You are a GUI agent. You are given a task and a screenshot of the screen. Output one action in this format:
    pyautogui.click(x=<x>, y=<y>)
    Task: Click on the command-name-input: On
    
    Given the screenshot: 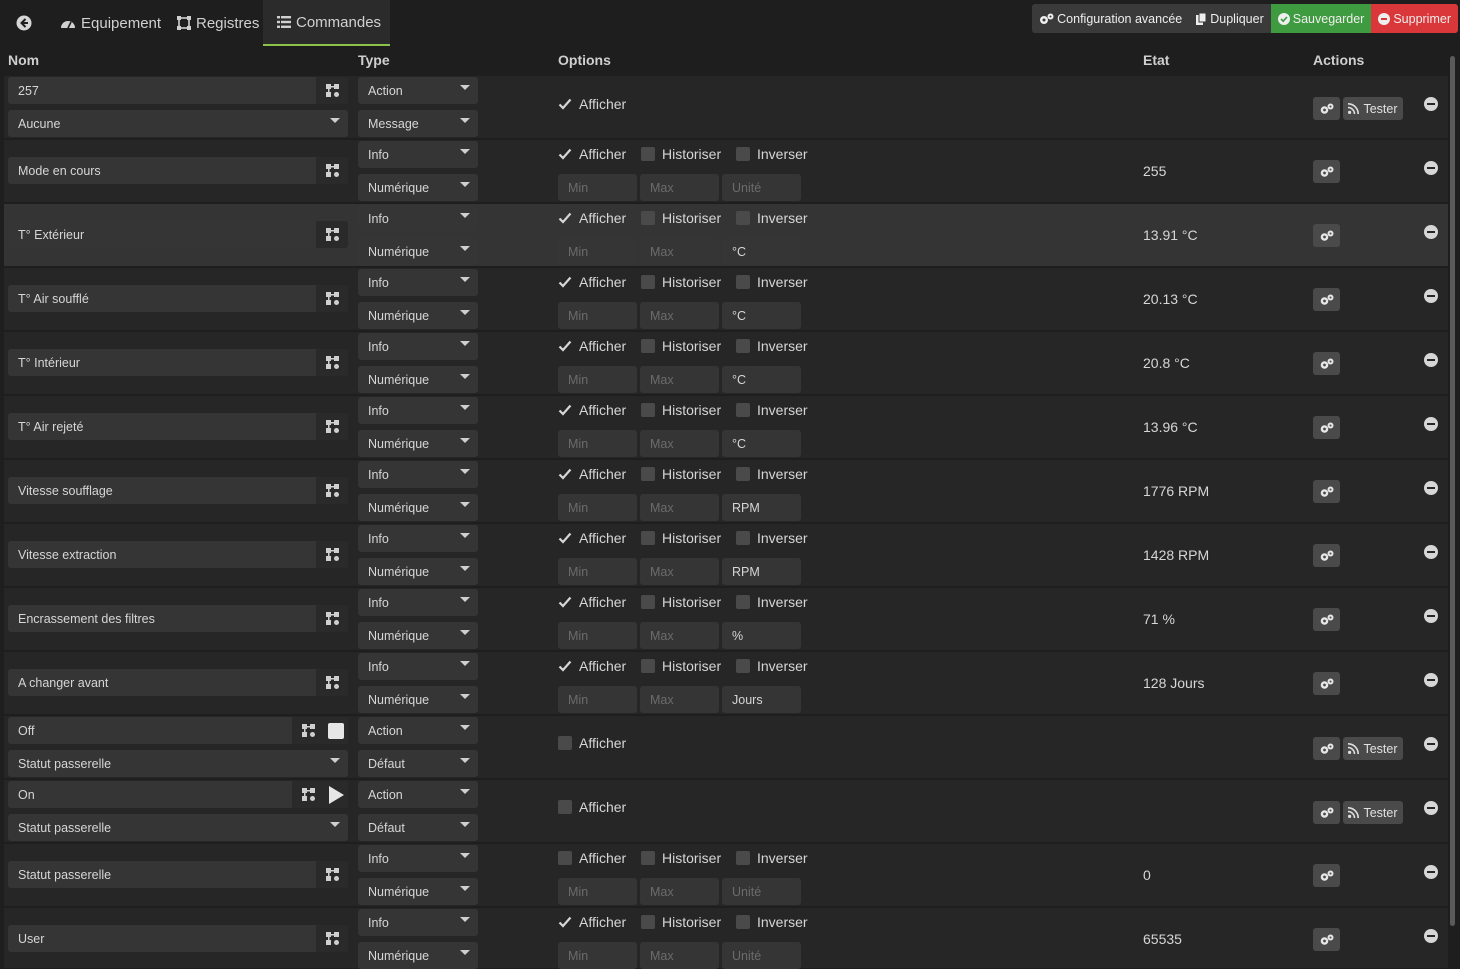 What is the action you would take?
    pyautogui.click(x=178, y=794)
    